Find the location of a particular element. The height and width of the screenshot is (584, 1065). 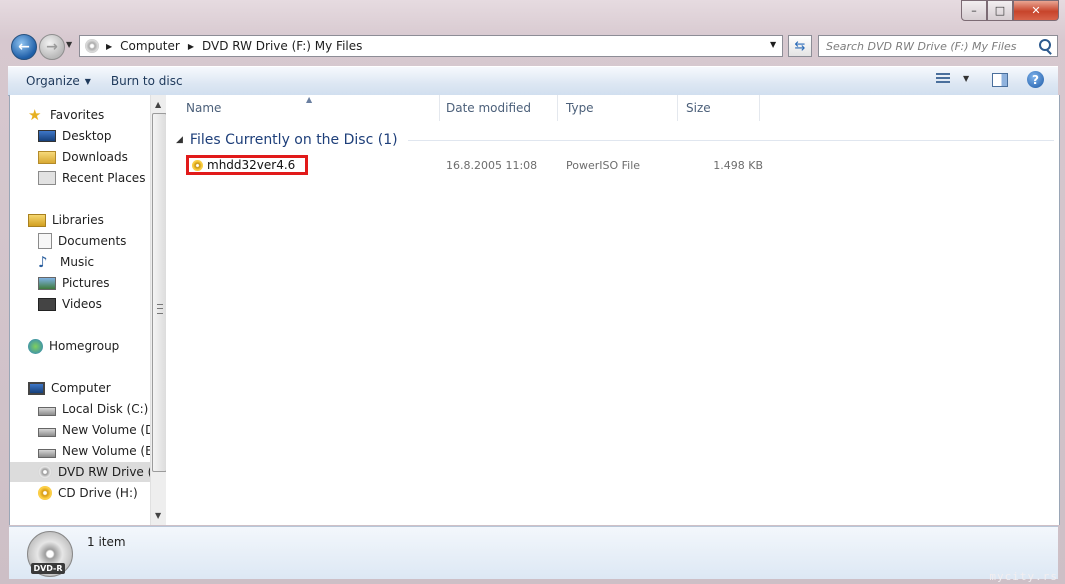

window-caption-buttons: – □ ✕ is located at coordinates (1010, 10).